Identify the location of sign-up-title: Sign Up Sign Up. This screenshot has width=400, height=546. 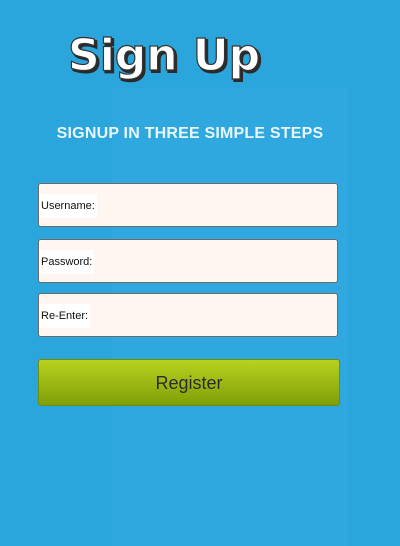
(165, 56).